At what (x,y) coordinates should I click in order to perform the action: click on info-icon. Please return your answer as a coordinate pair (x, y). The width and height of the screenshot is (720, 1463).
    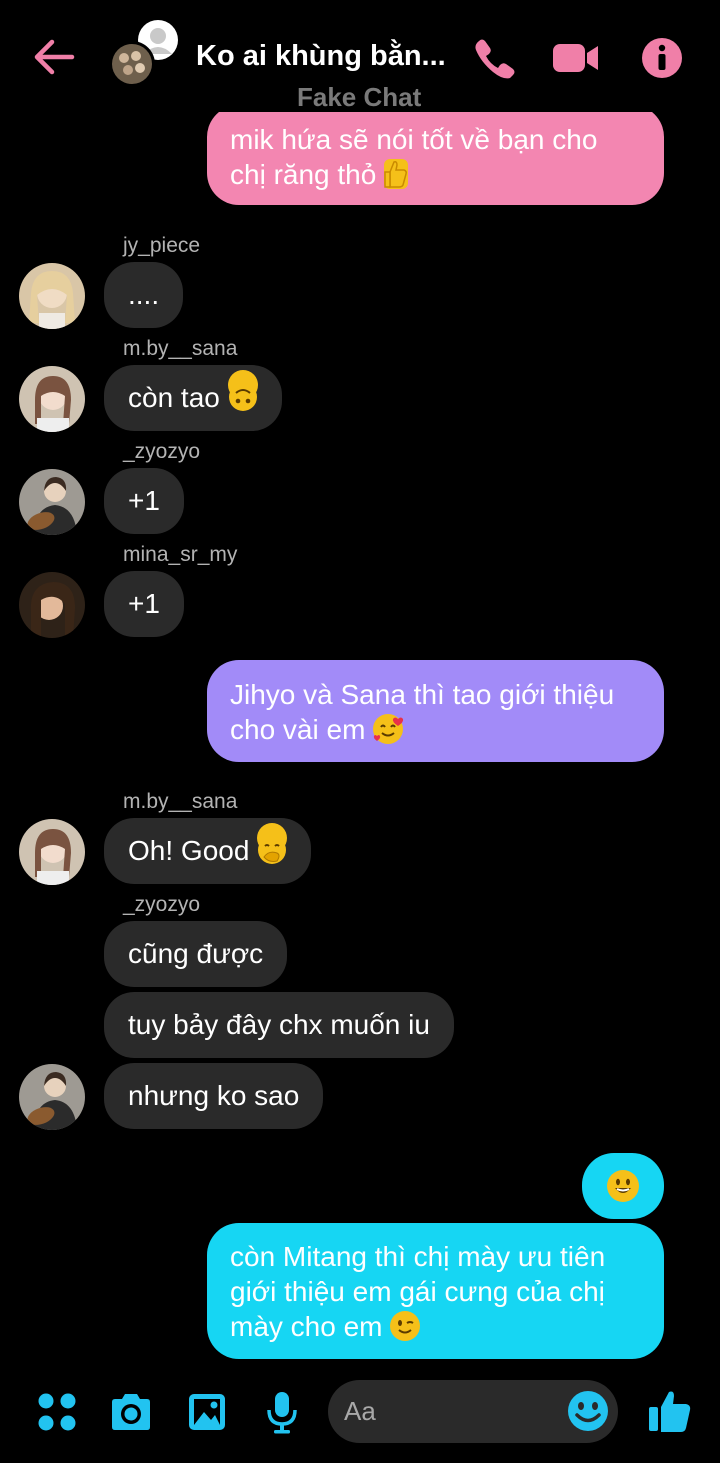
    Looking at the image, I should click on (662, 60).